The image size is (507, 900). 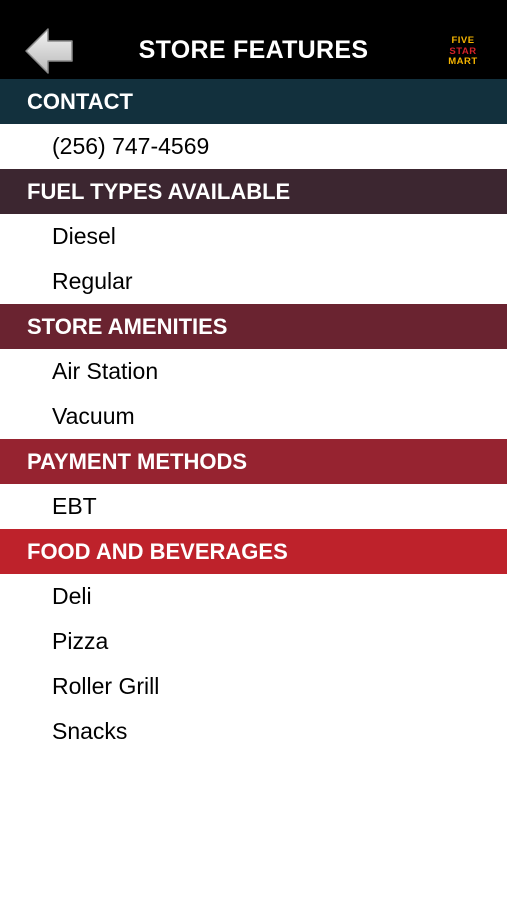 I want to click on logo-line-five: FIVE, so click(x=463, y=40).